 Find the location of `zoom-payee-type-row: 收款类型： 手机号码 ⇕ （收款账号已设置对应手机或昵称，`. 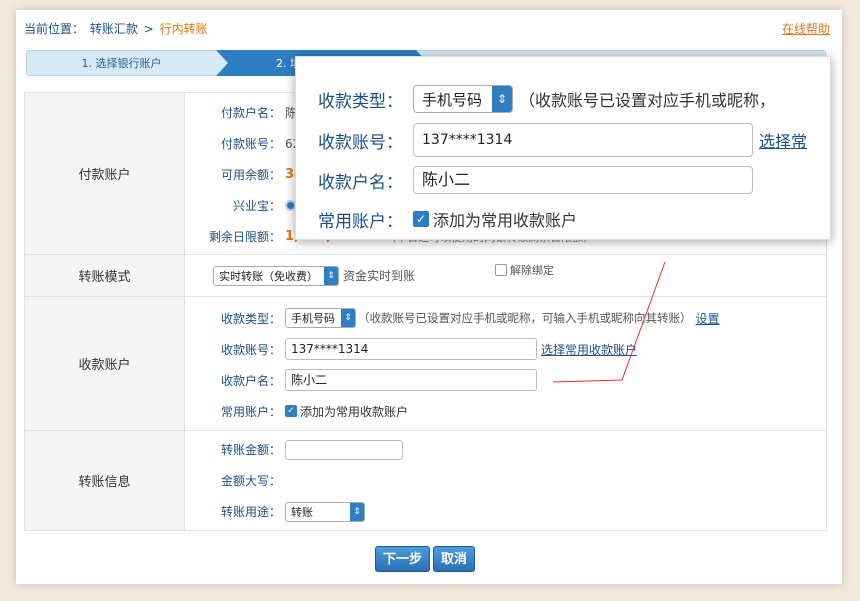

zoom-payee-type-row: 收款类型： 手机号码 ⇕ （收款账号已设置对应手机或昵称， is located at coordinates (535, 99).